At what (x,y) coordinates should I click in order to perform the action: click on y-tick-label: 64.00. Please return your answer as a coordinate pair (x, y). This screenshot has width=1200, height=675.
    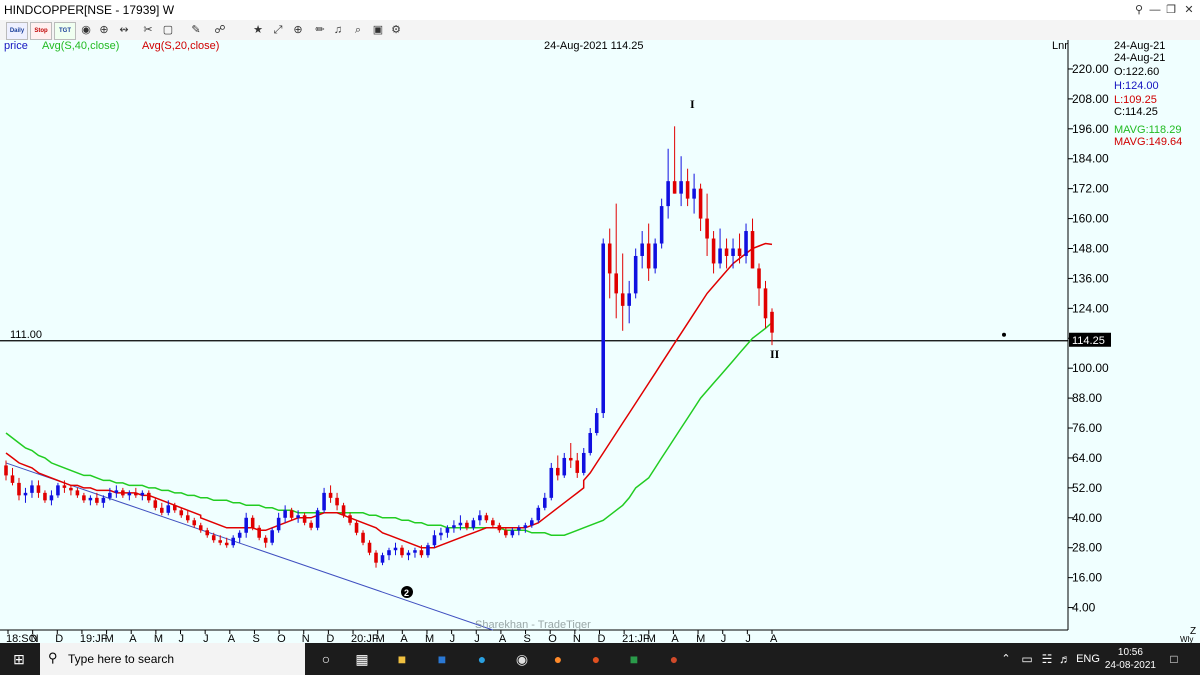
    Looking at the image, I should click on (1087, 458).